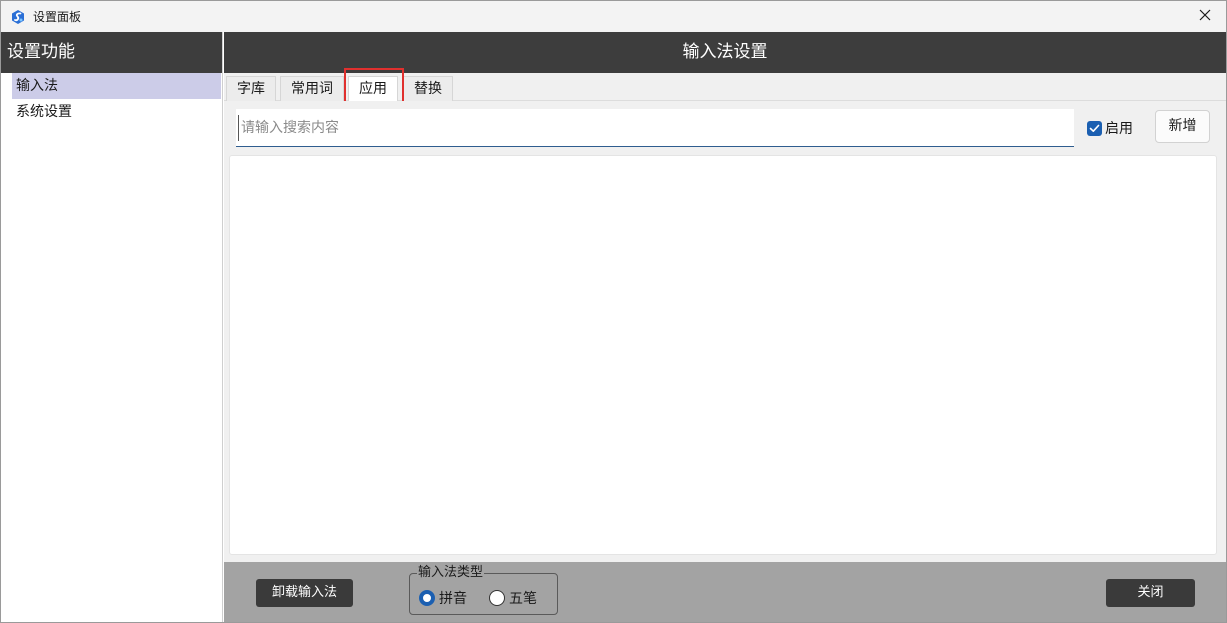  What do you see at coordinates (111, 52) in the screenshot?
I see `sidebar-header: 设置功能` at bounding box center [111, 52].